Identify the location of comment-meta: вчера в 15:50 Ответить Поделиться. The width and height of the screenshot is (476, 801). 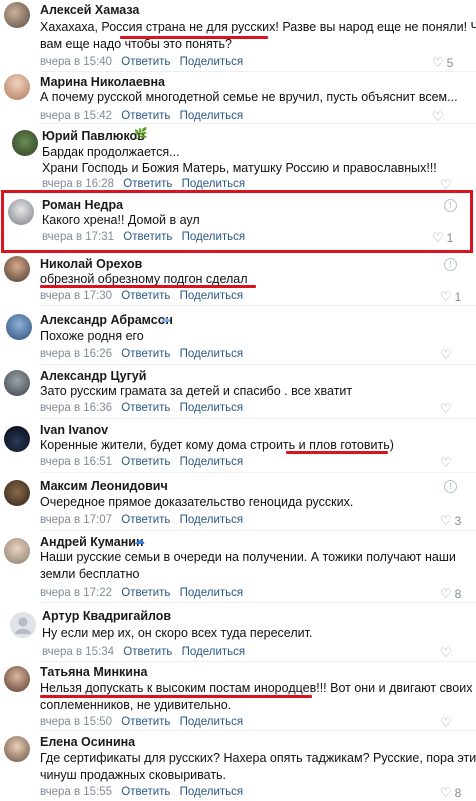
(144, 722).